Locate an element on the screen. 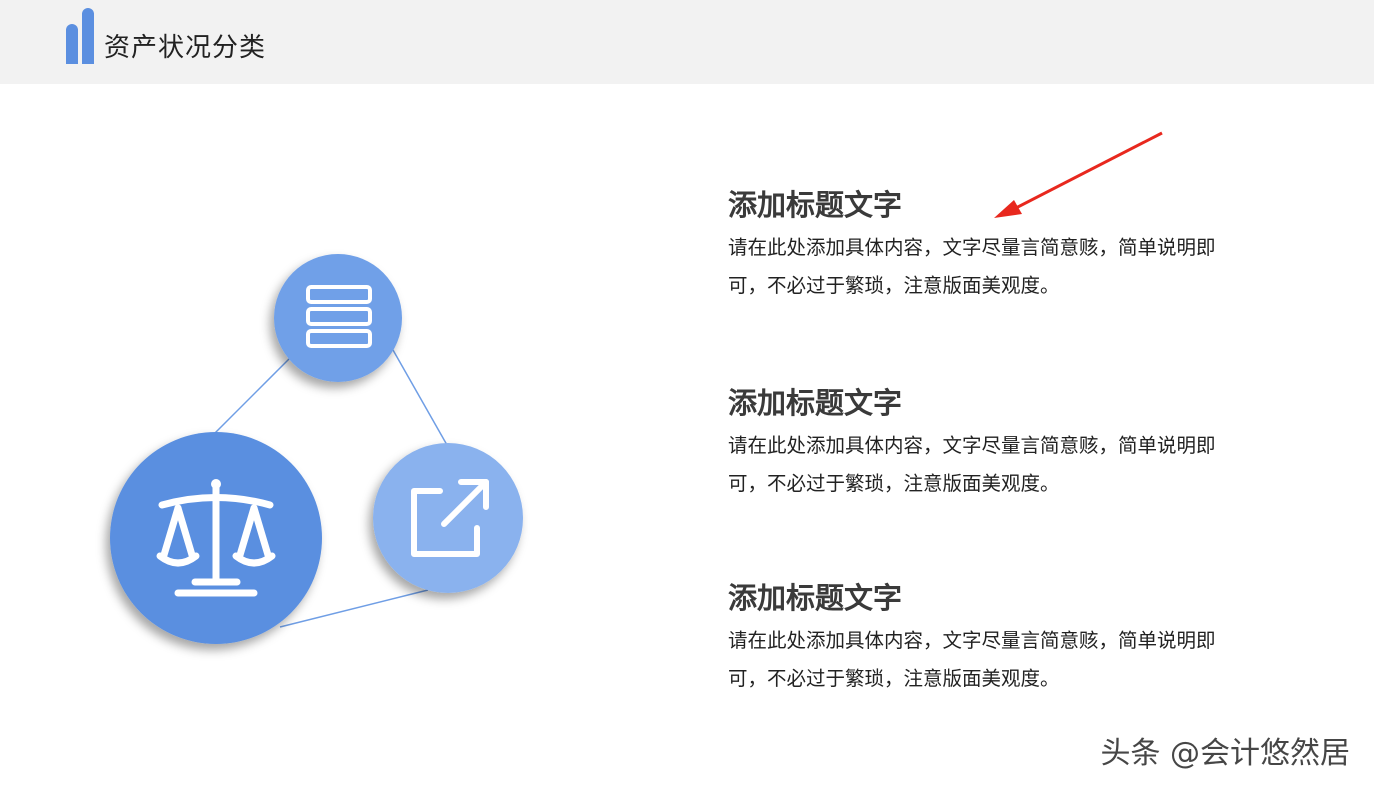 This screenshot has height=789, width=1374. link-node is located at coordinates (448, 518).